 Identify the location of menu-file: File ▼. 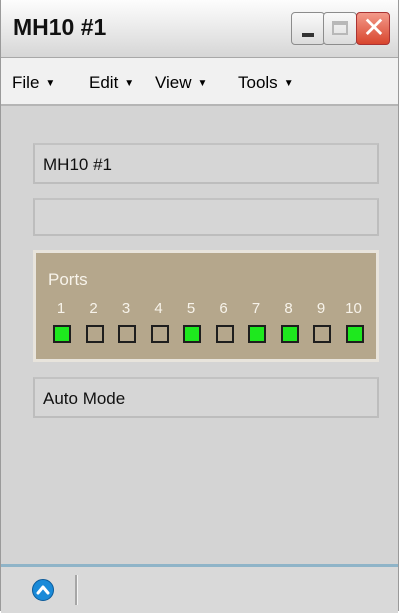
(33, 83).